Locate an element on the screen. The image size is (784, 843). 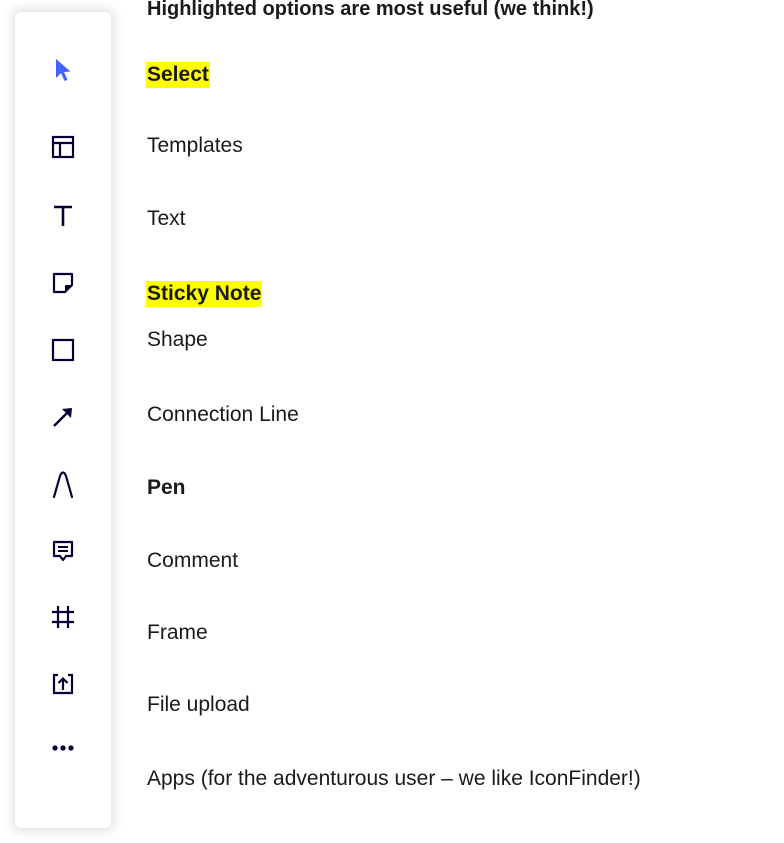
toolbar-apps-button is located at coordinates (63, 748).